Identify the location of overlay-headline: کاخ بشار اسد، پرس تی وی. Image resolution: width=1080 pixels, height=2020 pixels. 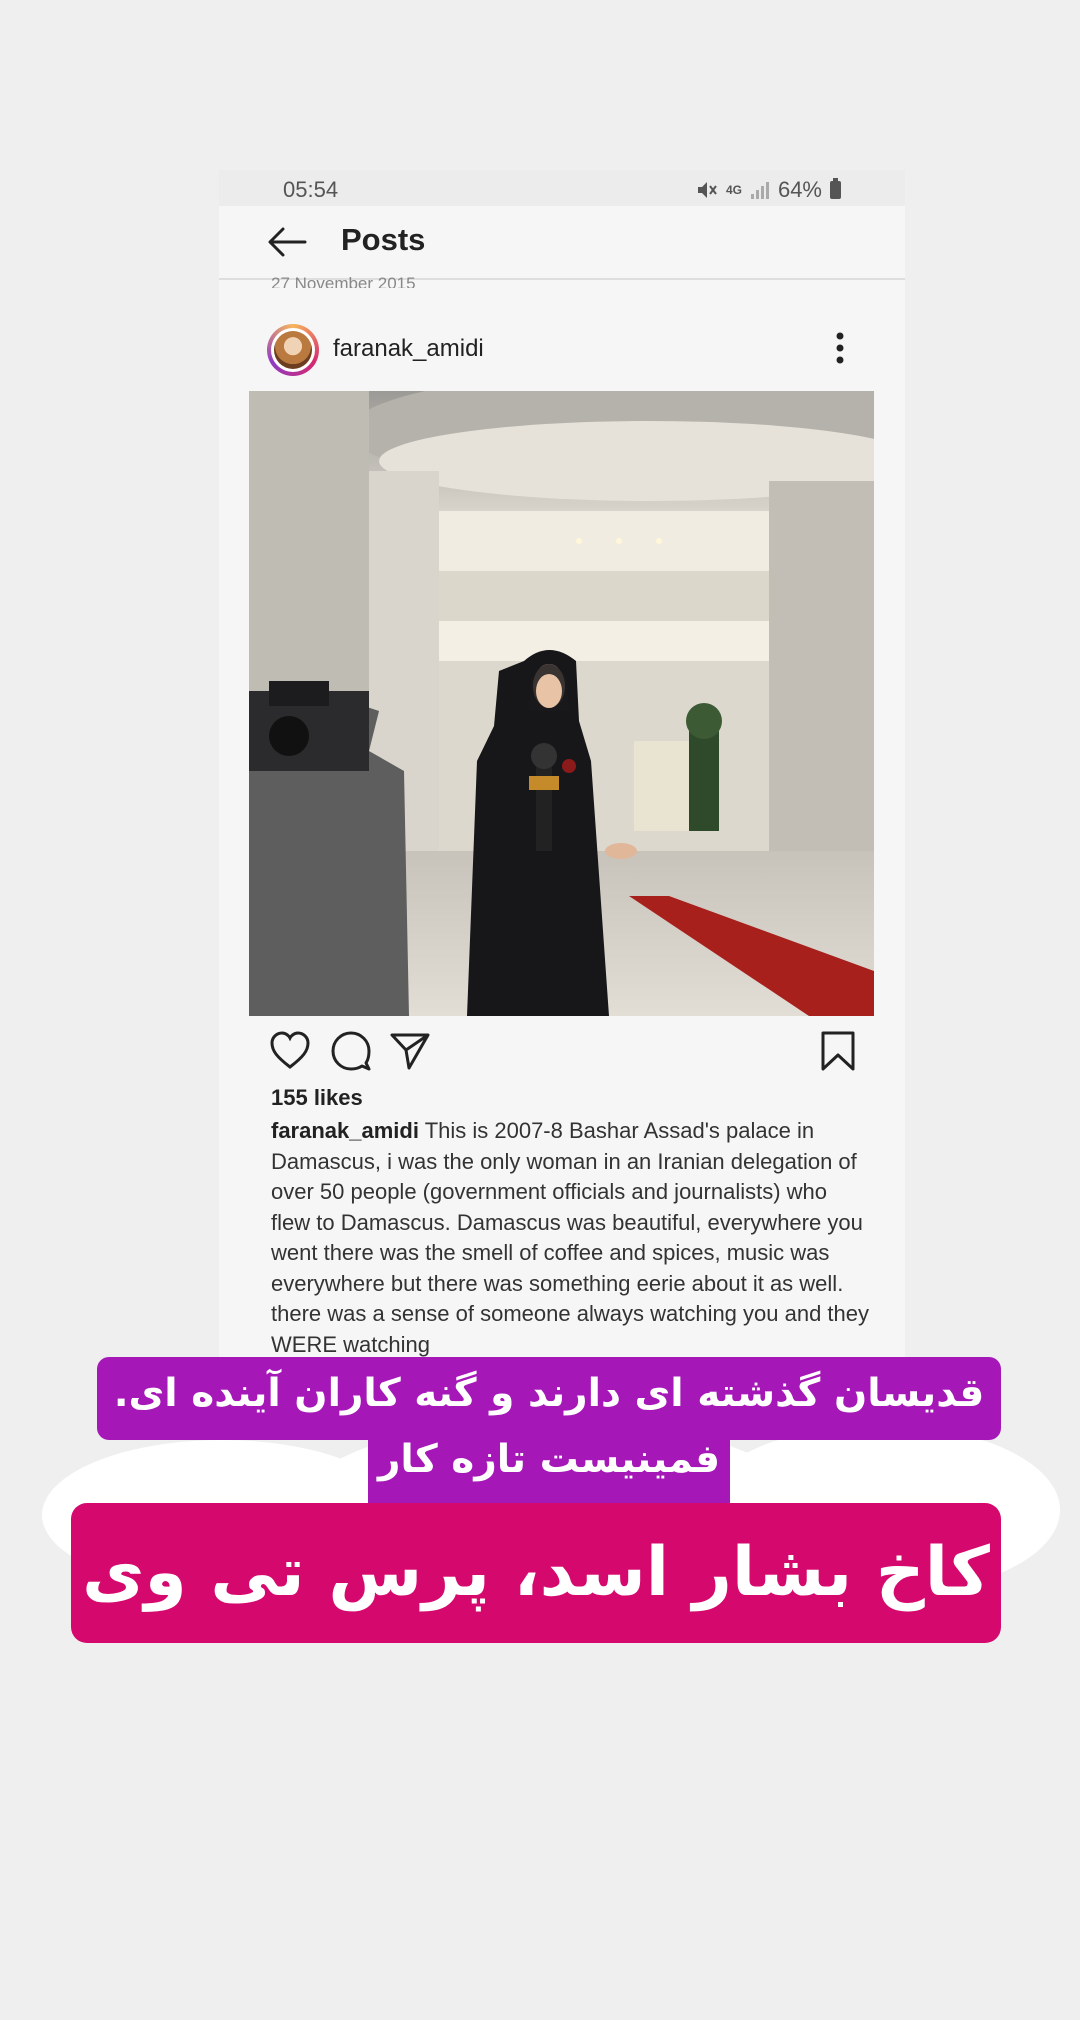
(536, 1573).